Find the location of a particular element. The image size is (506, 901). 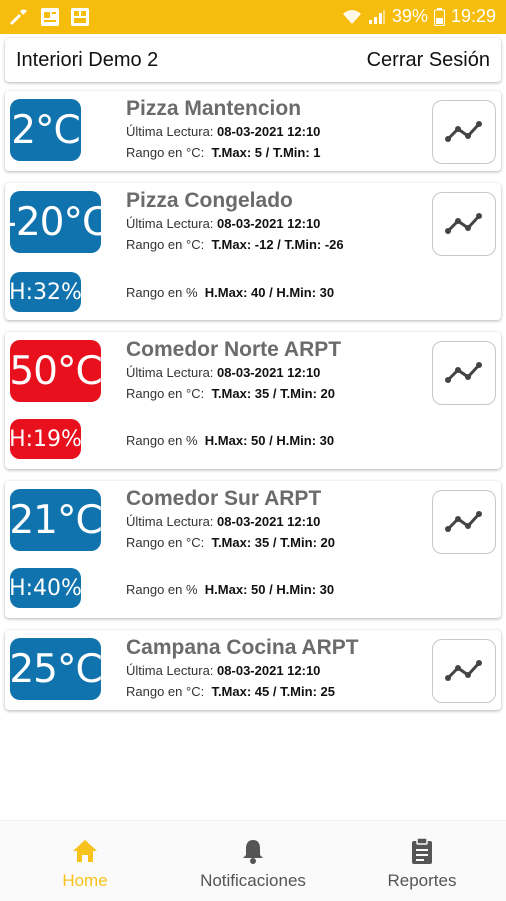

status-bar: 39% 19:29 is located at coordinates (253, 17).